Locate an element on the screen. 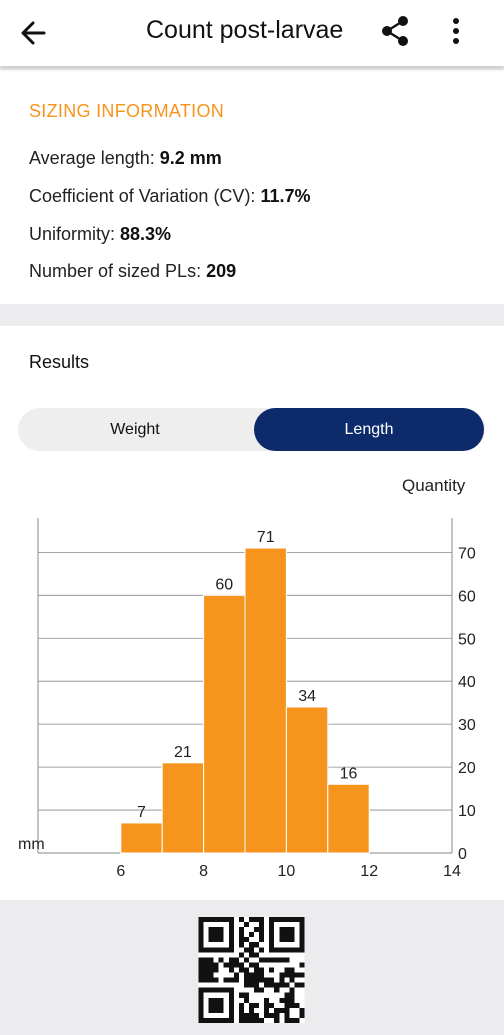  y-tick-label: 70 is located at coordinates (467, 553).